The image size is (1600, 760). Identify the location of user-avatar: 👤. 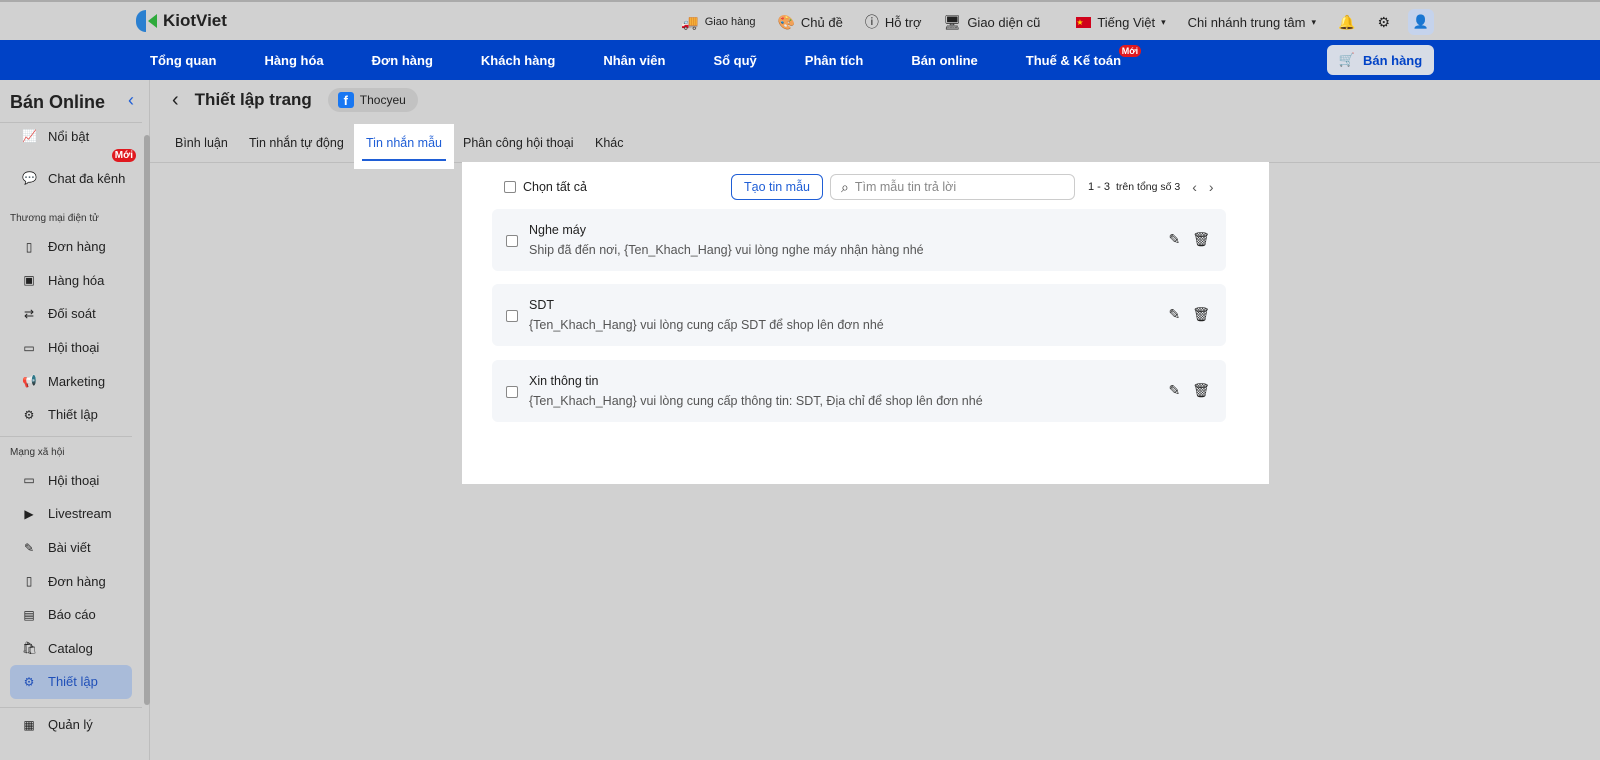
(1421, 22).